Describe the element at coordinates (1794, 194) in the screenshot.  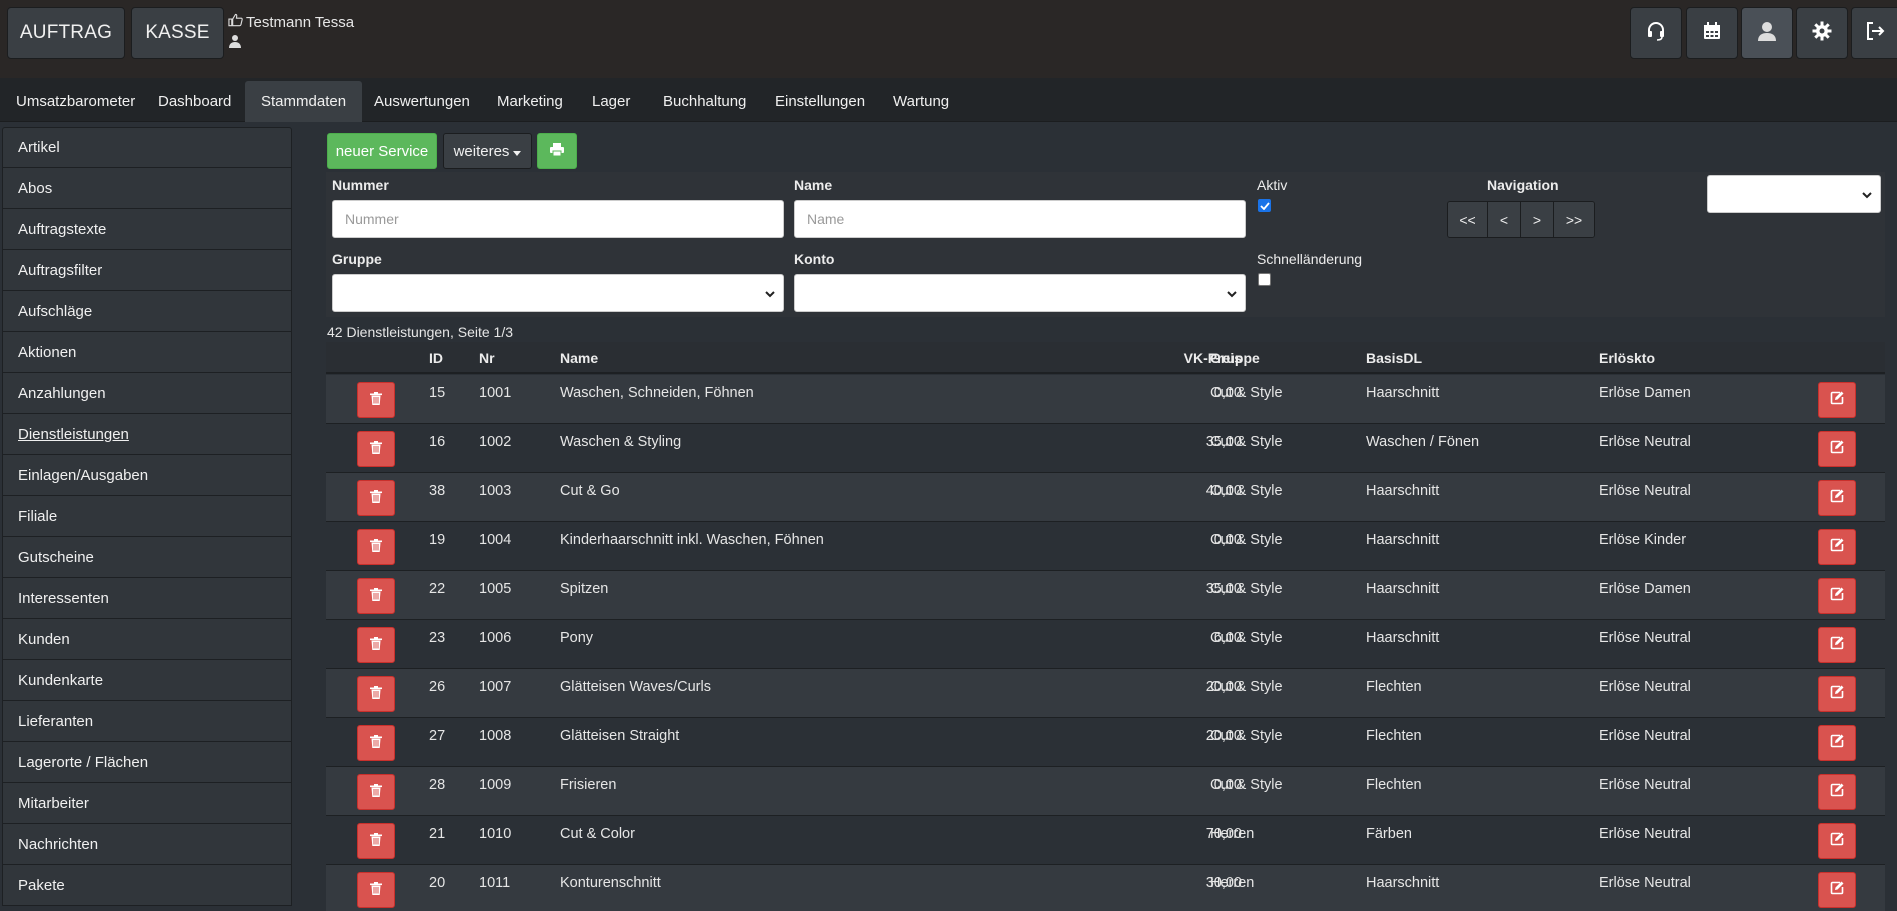
I see `page-size-select` at that location.